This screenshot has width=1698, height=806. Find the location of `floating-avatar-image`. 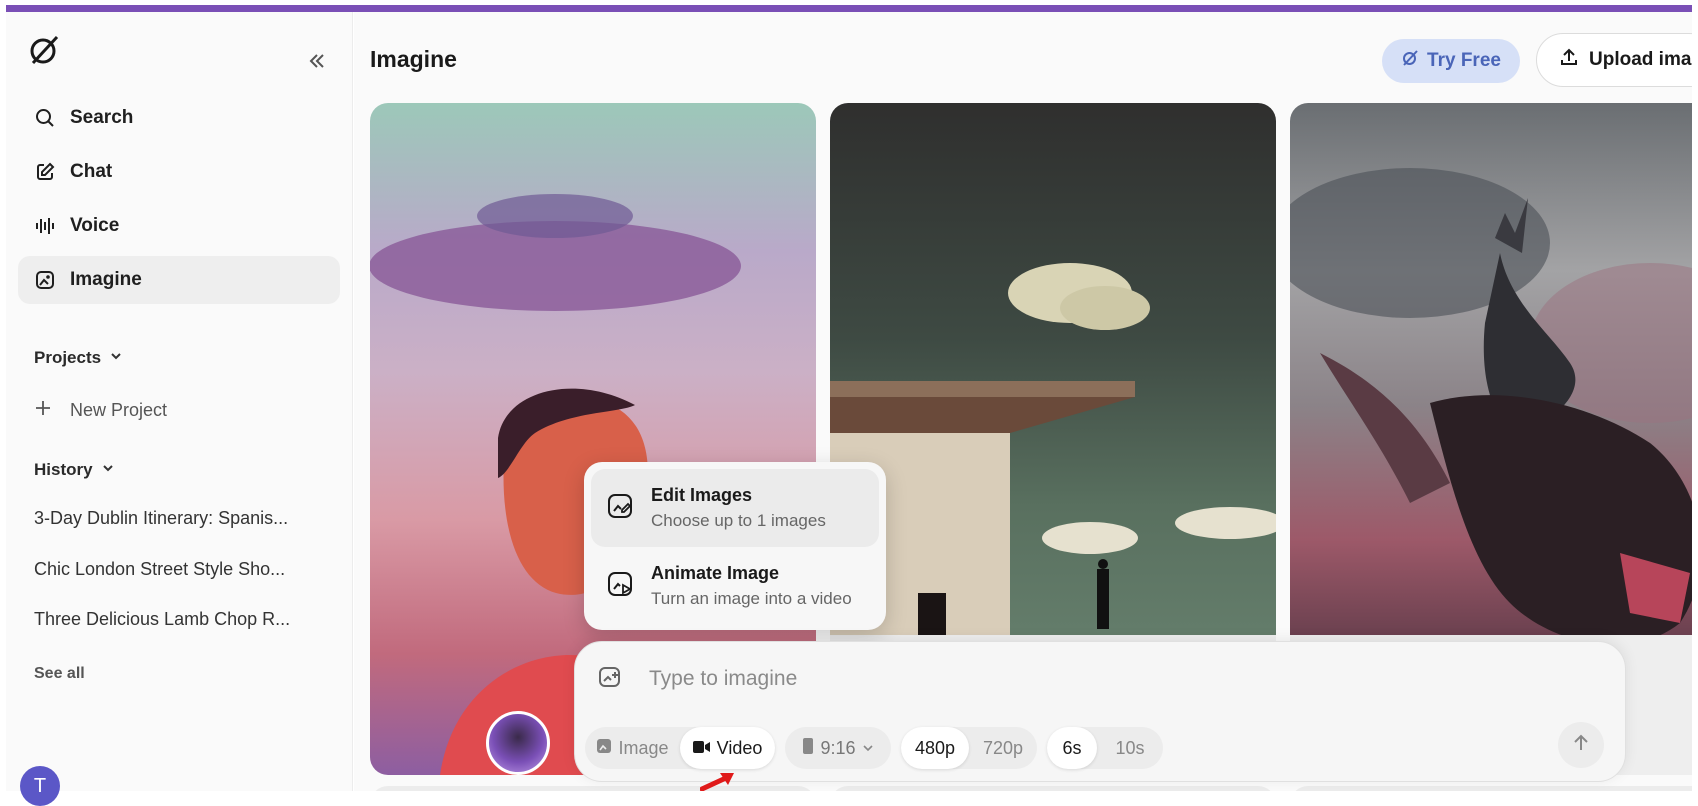

floating-avatar-image is located at coordinates (518, 743).